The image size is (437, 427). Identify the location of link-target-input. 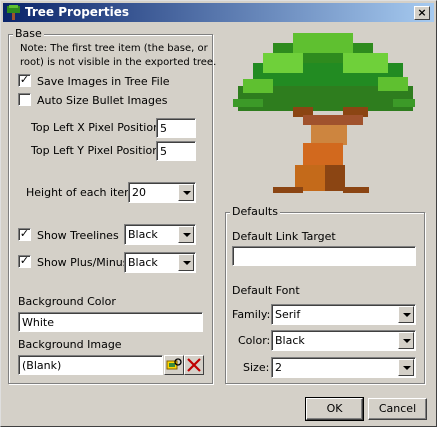
(324, 256).